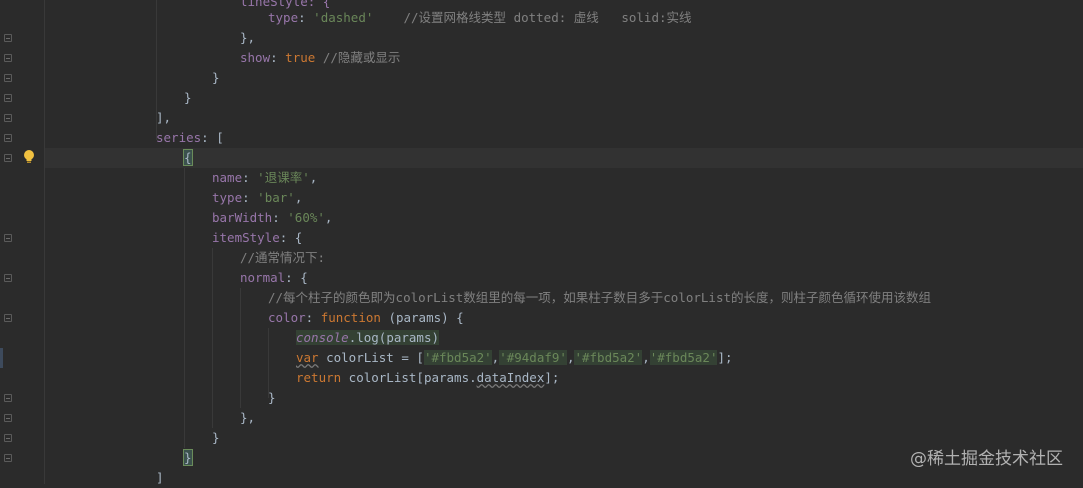 The image size is (1083, 488). Describe the element at coordinates (257, 197) in the screenshot. I see `code-line: type: 'bar',` at that location.